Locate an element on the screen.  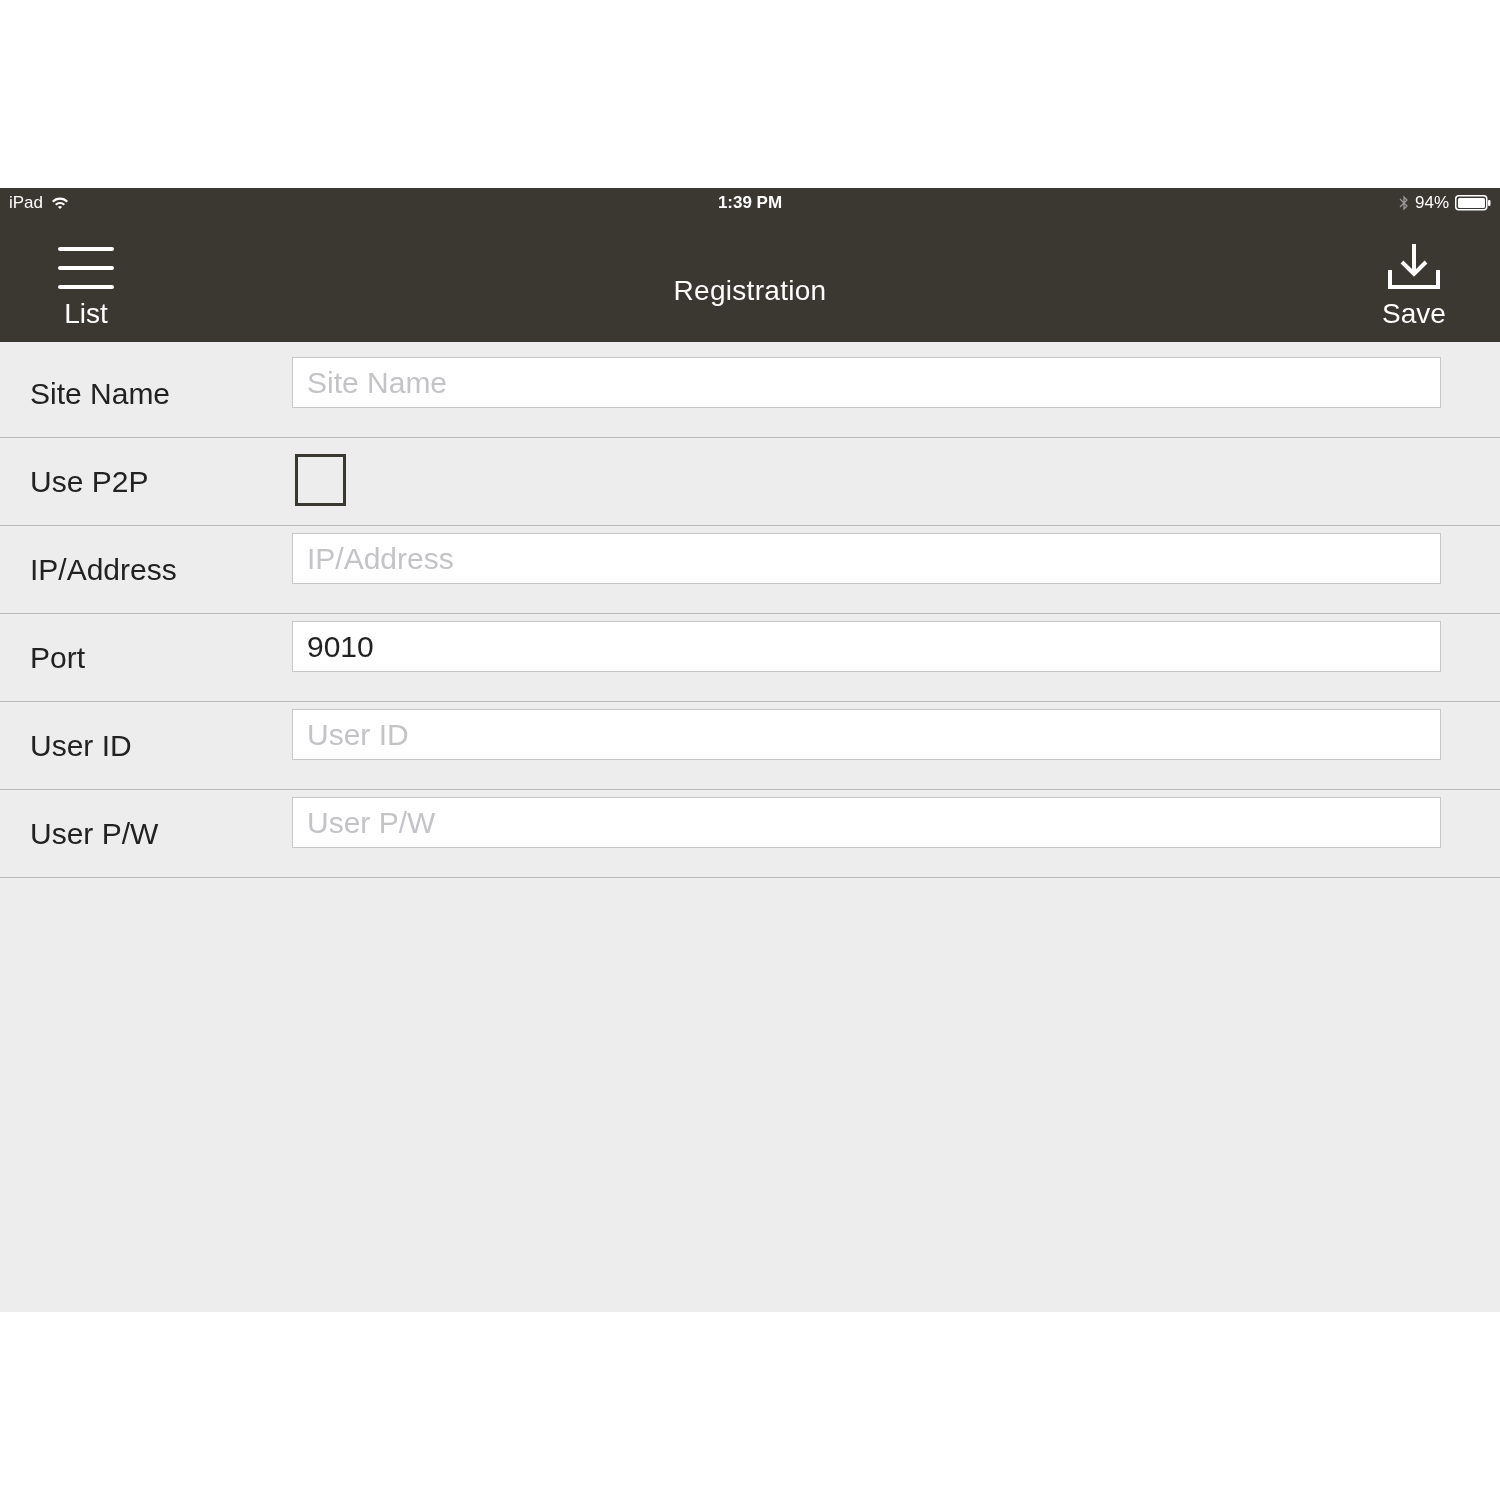
save-button: Save is located at coordinates (1414, 280).